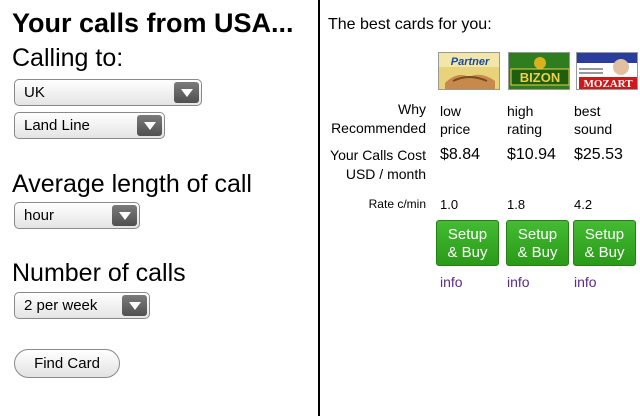  Describe the element at coordinates (460, 154) in the screenshot. I see `card-cost: $8.84` at that location.